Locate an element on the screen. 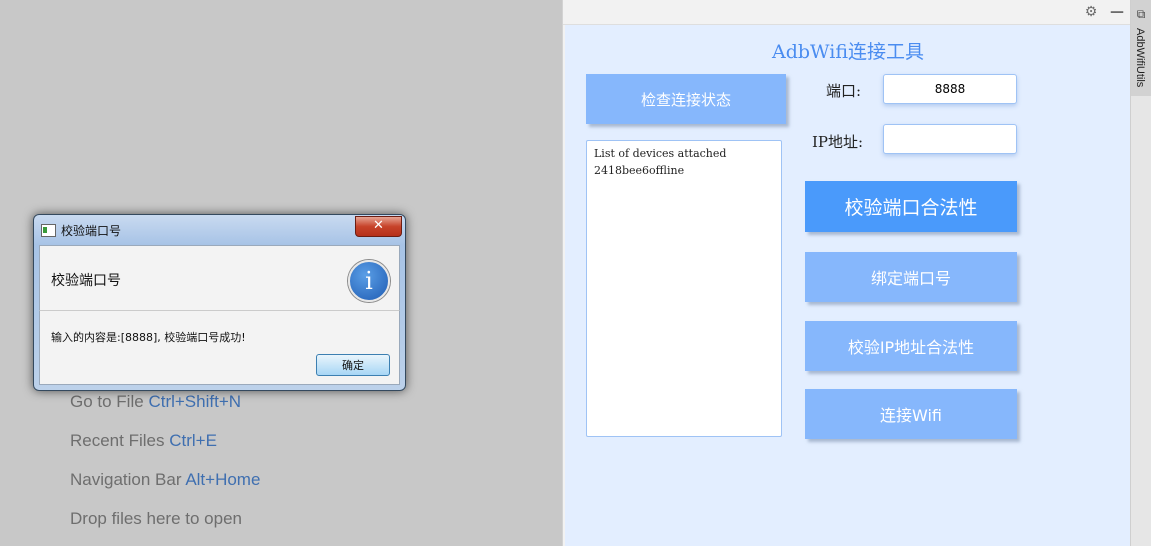  adbwifiutils-tab: ⧉ AdbWifiUtils is located at coordinates (1141, 48).